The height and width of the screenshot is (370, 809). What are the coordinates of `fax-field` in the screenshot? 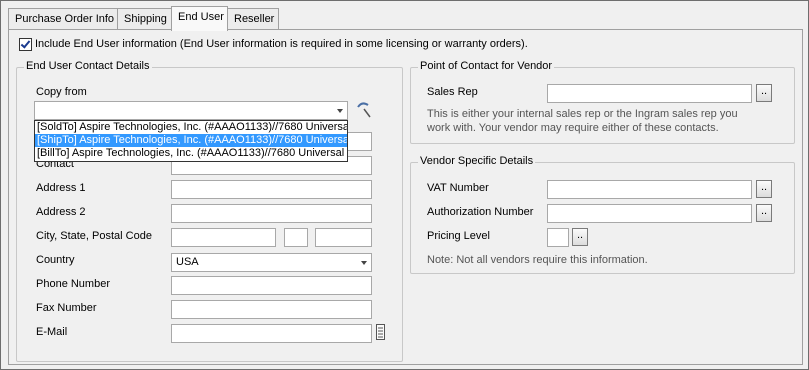 It's located at (271, 309).